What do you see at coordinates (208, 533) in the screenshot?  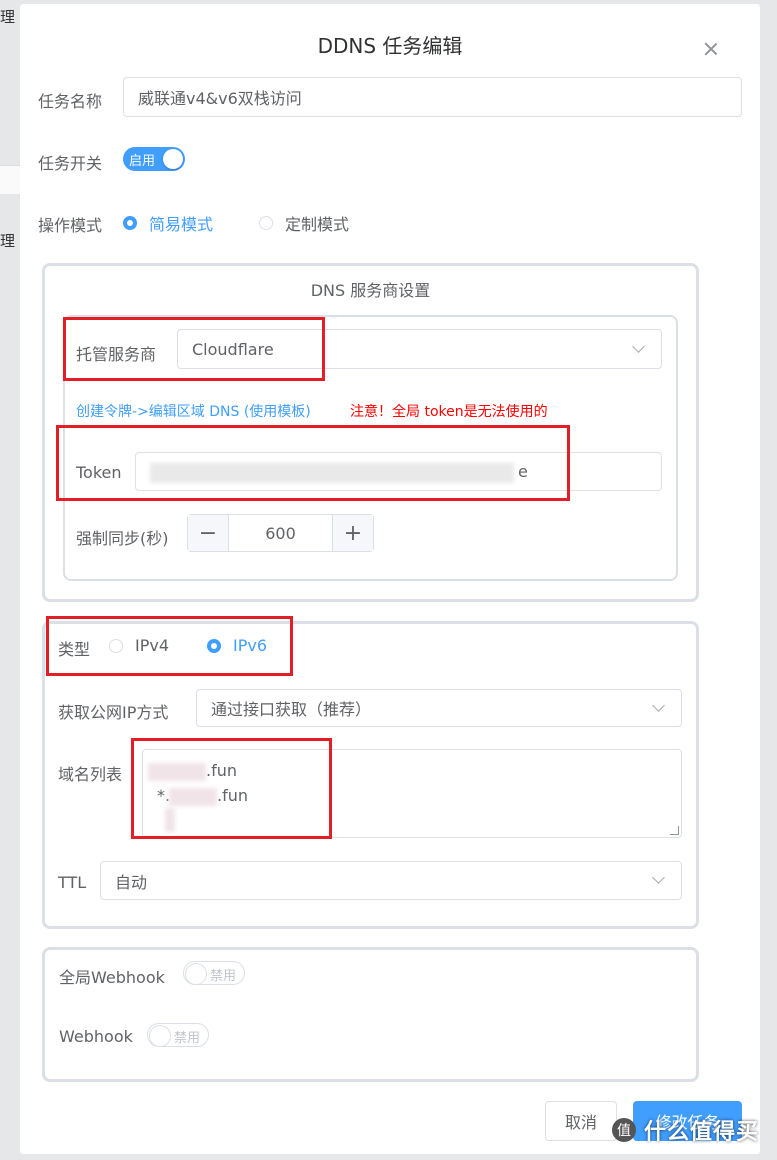 I see `minus-icon: −` at bounding box center [208, 533].